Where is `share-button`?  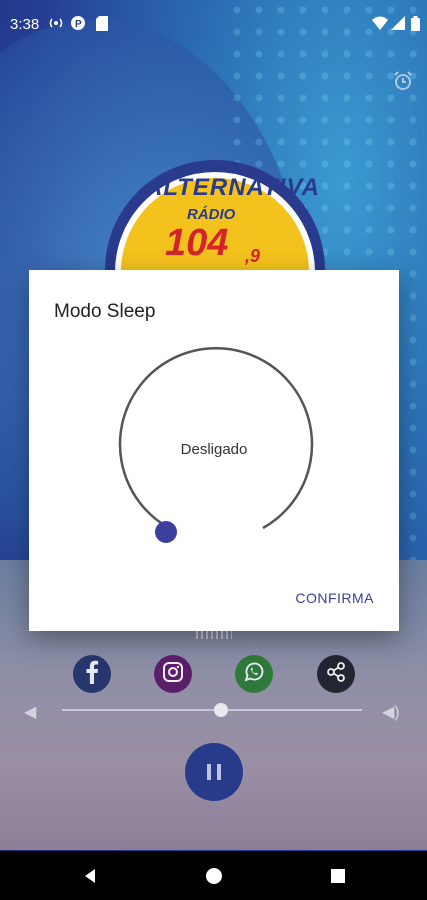
share-button is located at coordinates (336, 674).